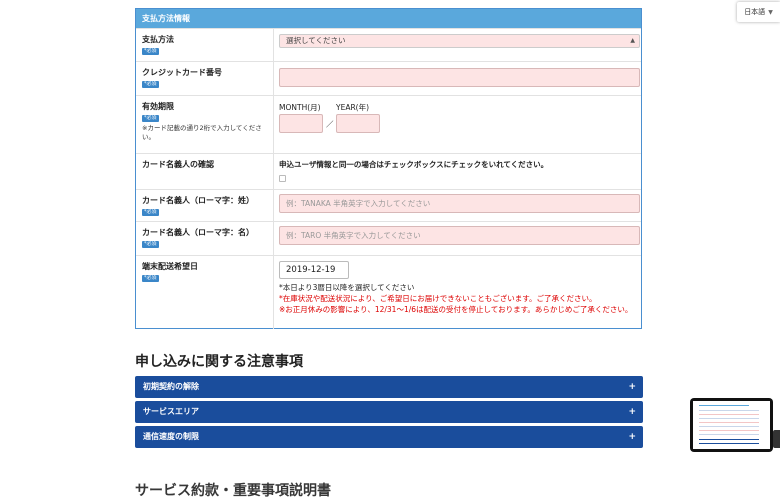 The width and height of the screenshot is (780, 500). I want to click on expiry-month-input, so click(301, 123).